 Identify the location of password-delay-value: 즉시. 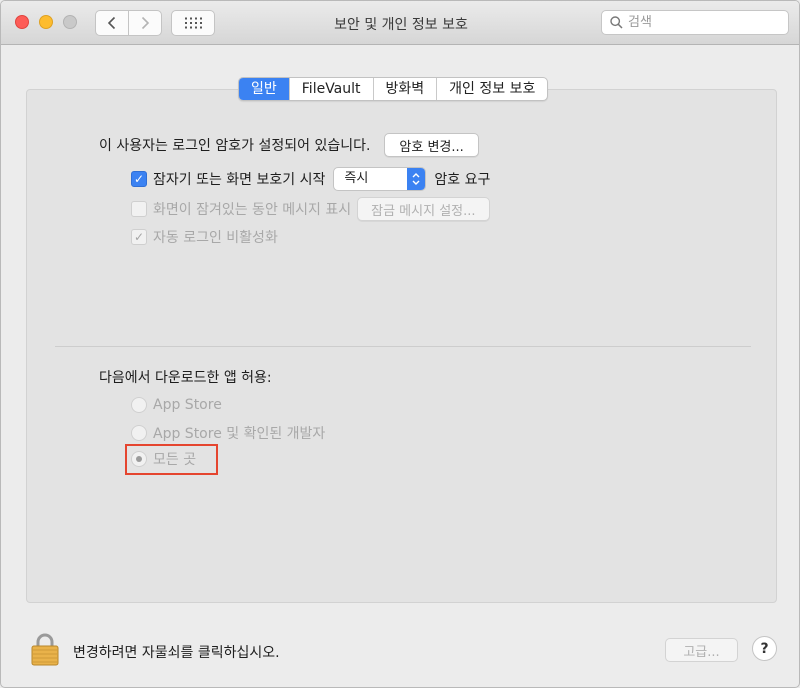
(356, 178).